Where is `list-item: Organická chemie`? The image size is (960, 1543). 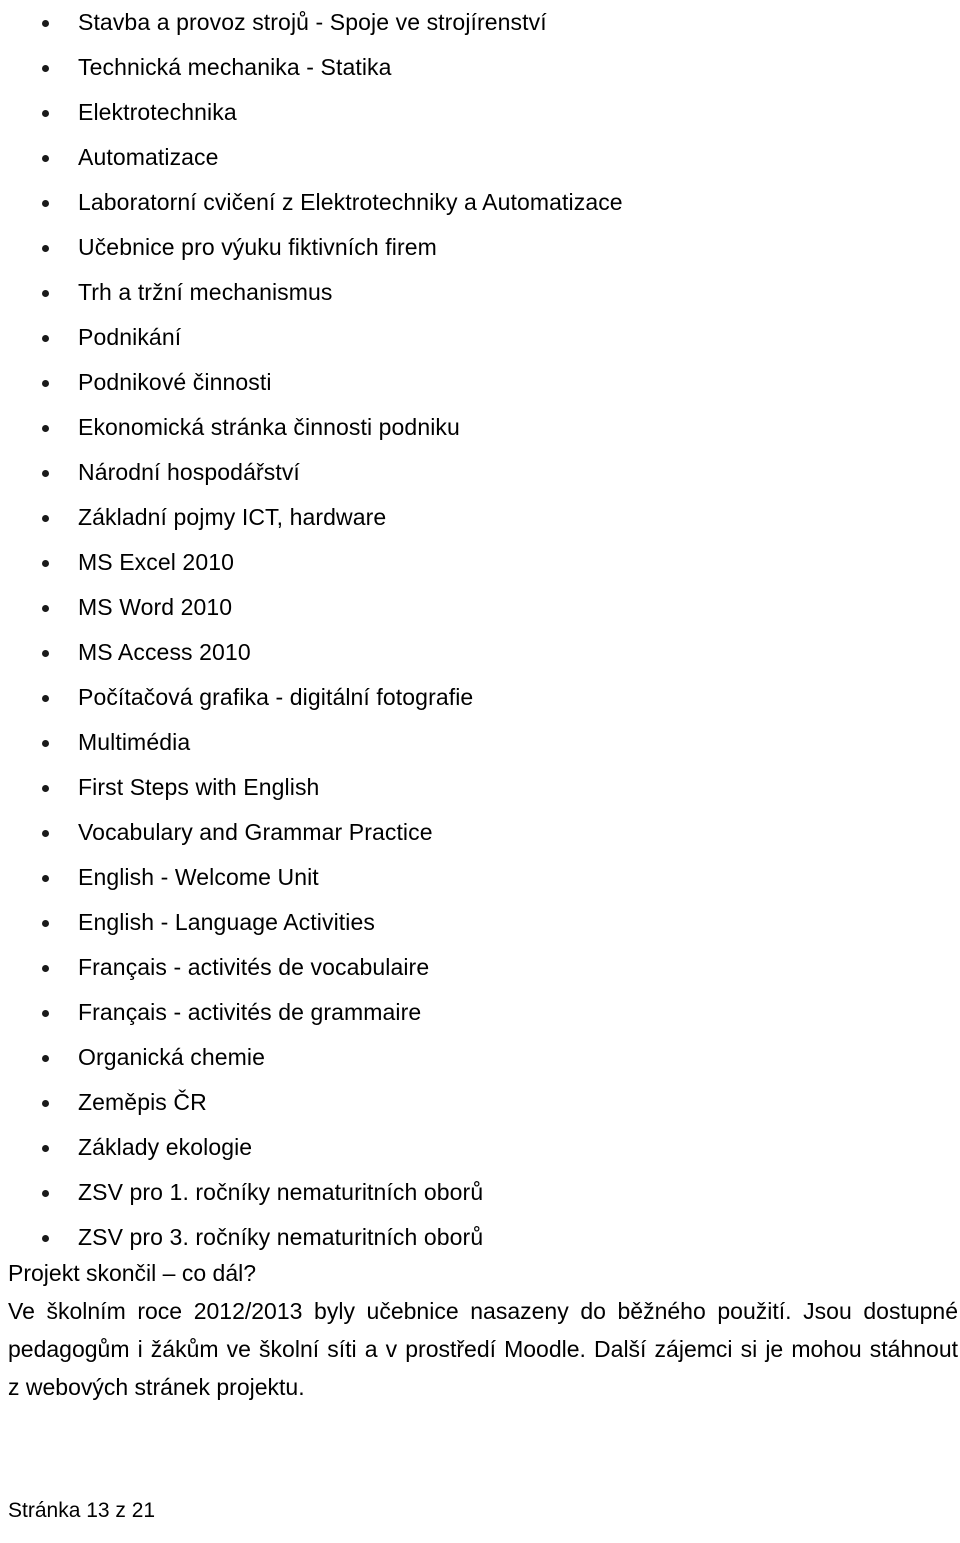 list-item: Organická chemie is located at coordinates (480, 1057).